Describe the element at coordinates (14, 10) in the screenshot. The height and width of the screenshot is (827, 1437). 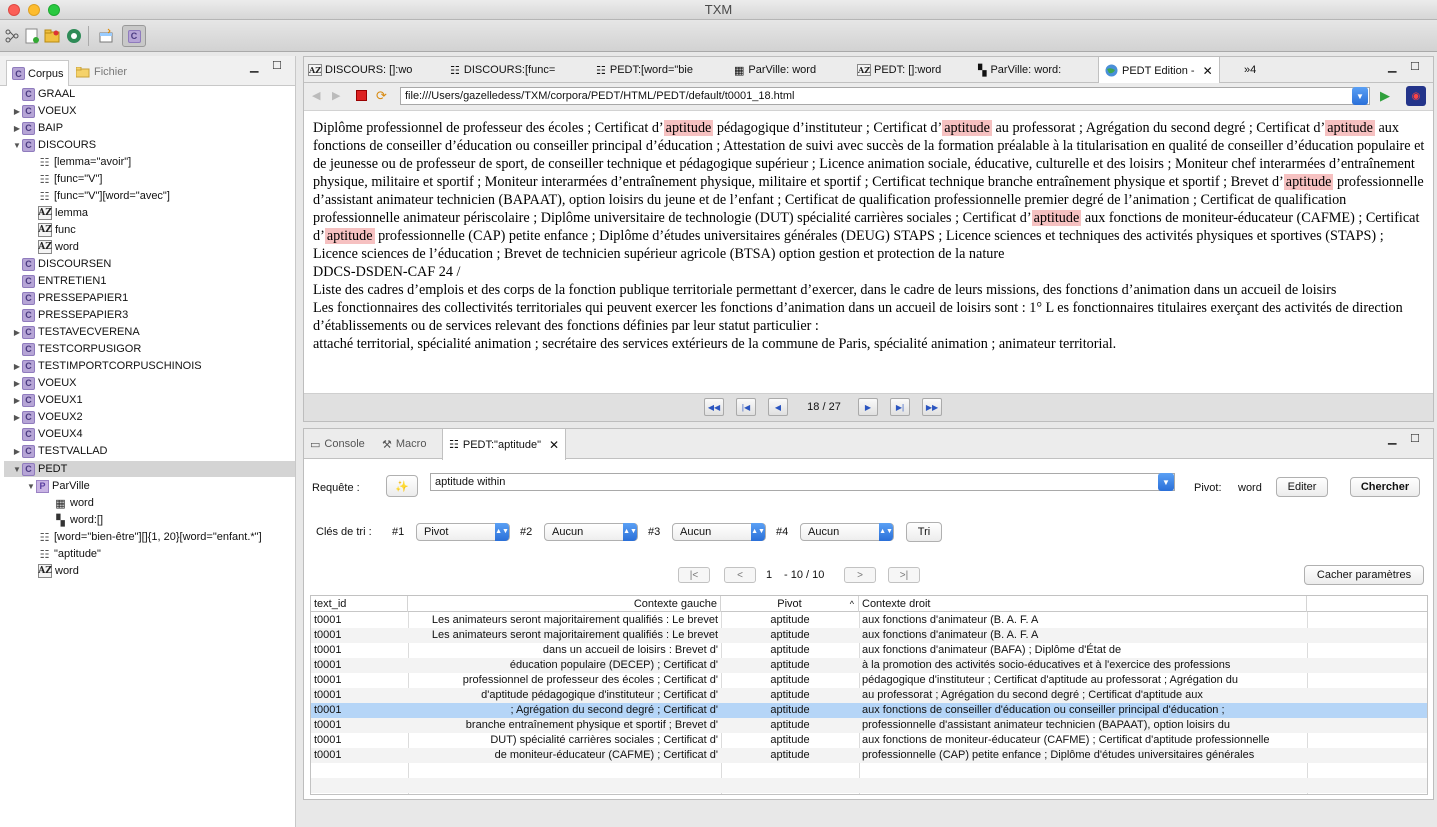
I see `close-window-button` at that location.